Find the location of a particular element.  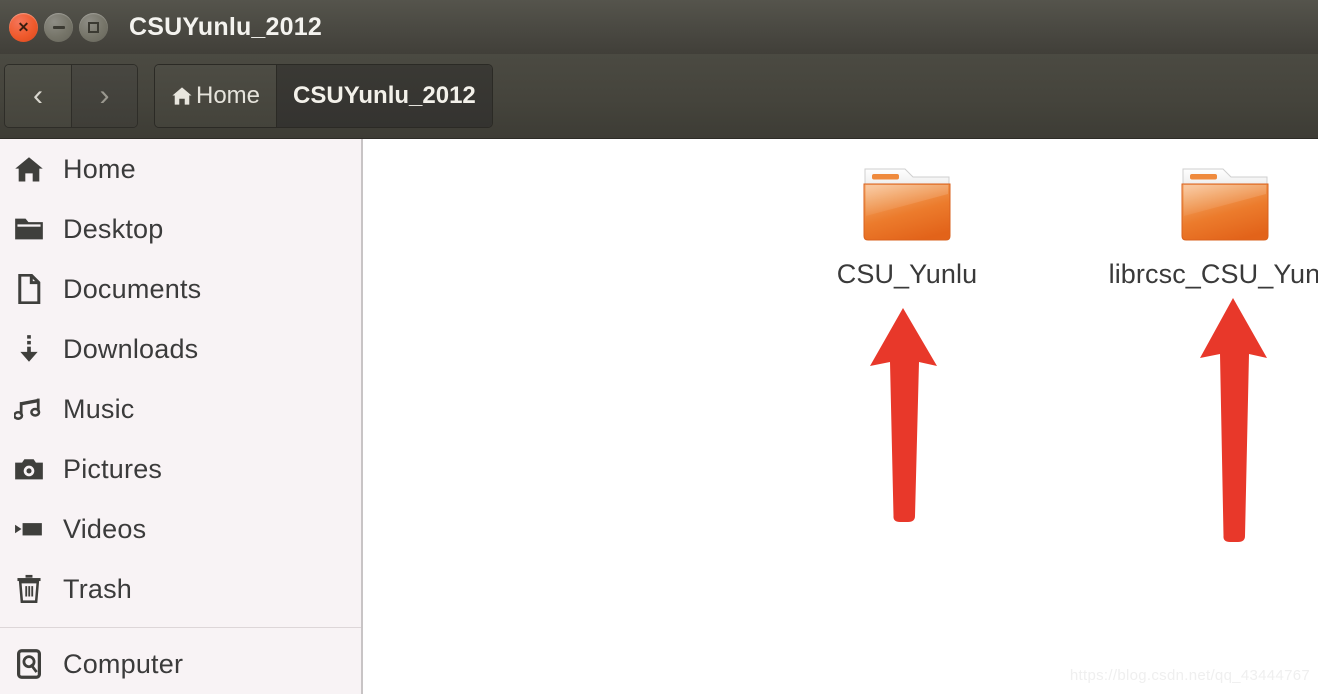

sidebar-item-computer: Computer is located at coordinates (180, 664).